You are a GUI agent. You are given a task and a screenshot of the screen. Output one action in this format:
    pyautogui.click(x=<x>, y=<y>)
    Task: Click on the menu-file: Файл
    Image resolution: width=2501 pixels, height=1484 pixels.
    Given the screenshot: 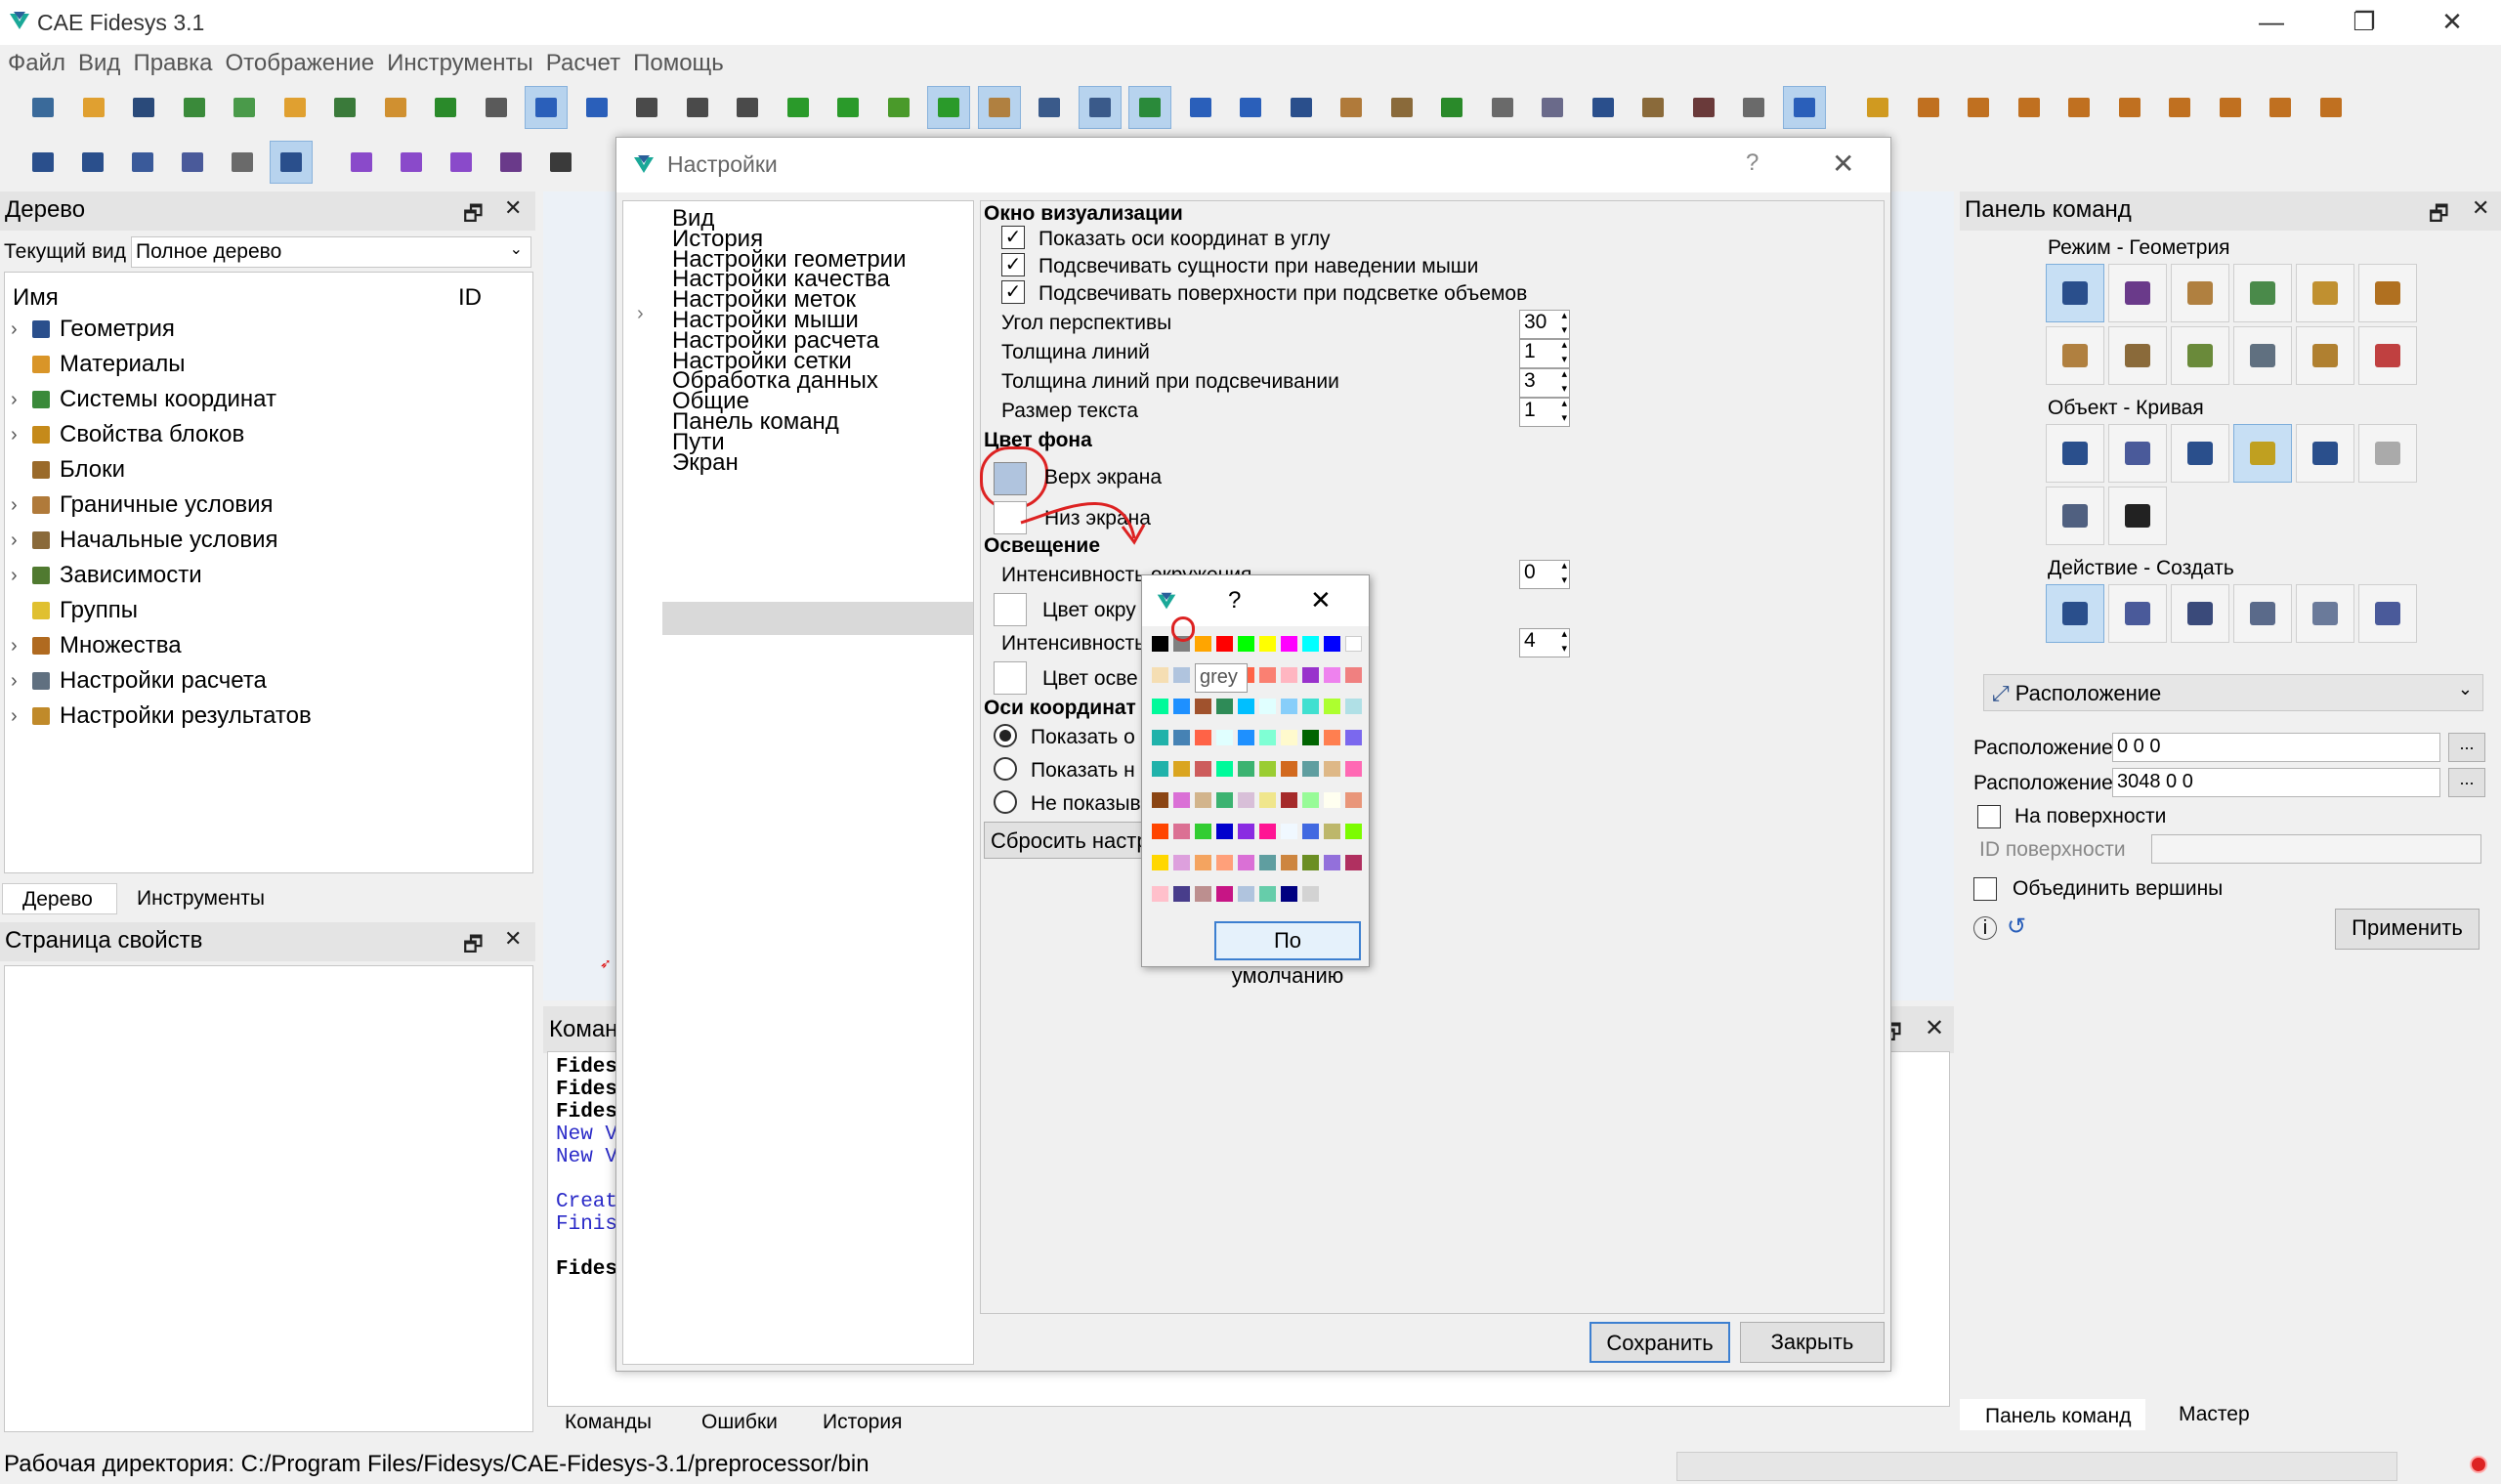 What is the action you would take?
    pyautogui.click(x=35, y=62)
    